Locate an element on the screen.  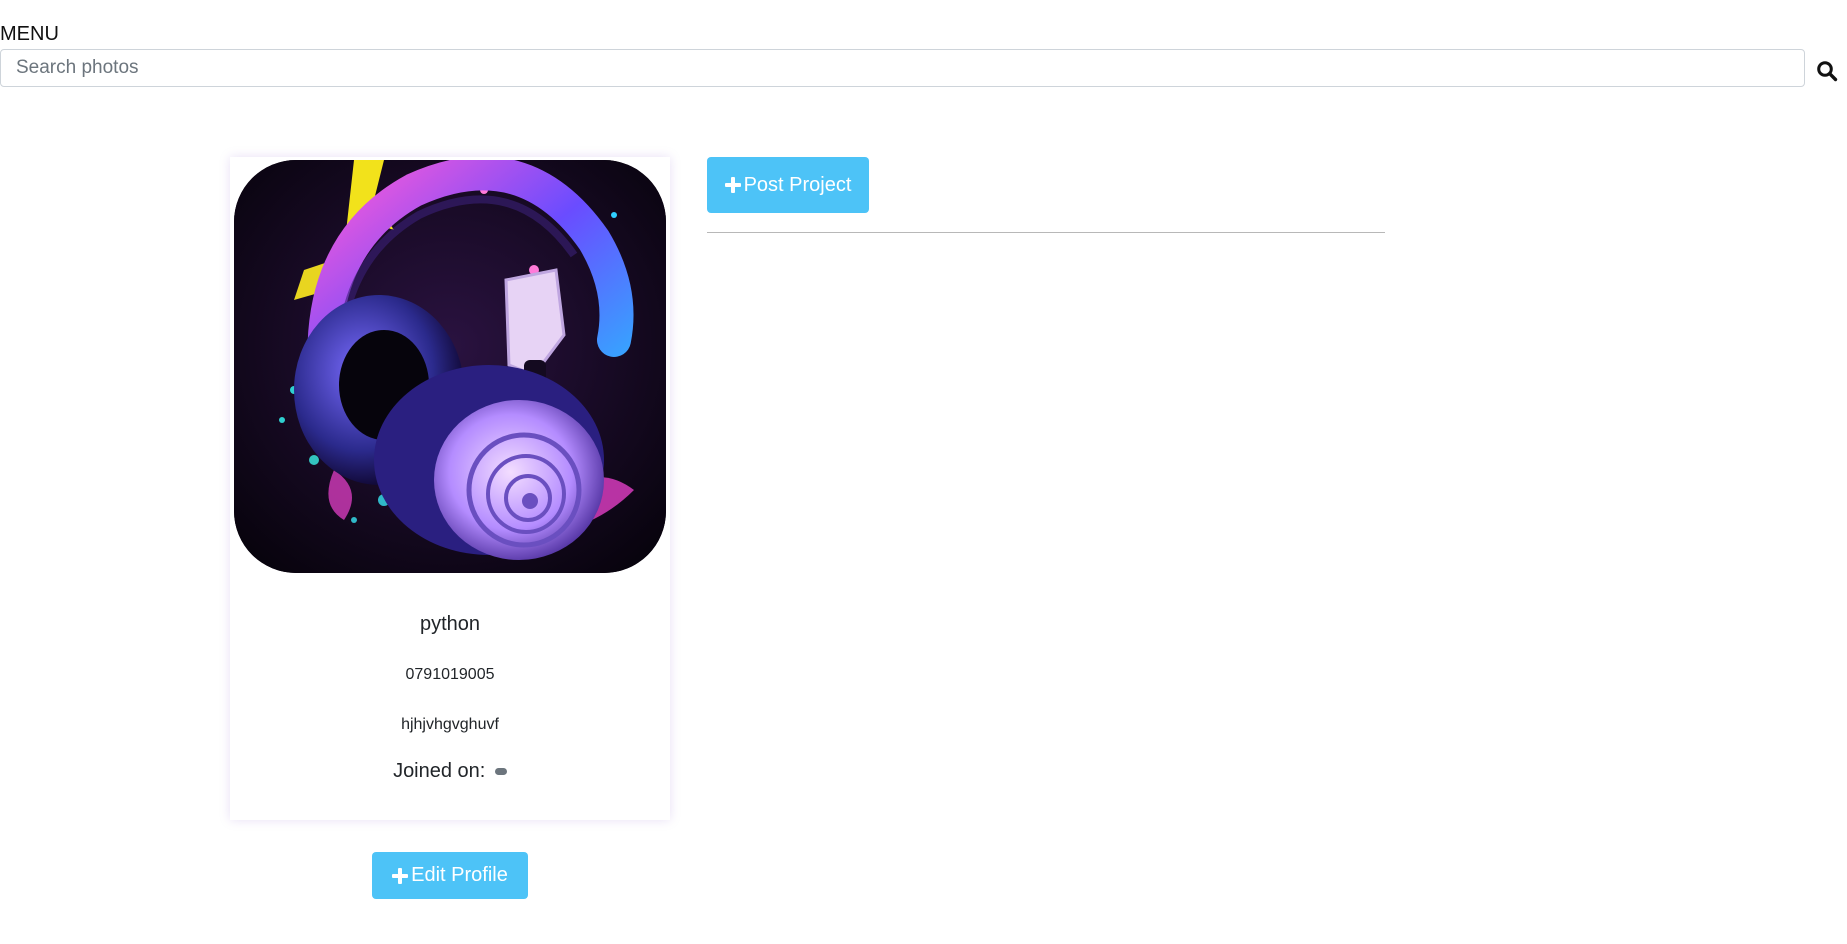
search-bar is located at coordinates (902, 68).